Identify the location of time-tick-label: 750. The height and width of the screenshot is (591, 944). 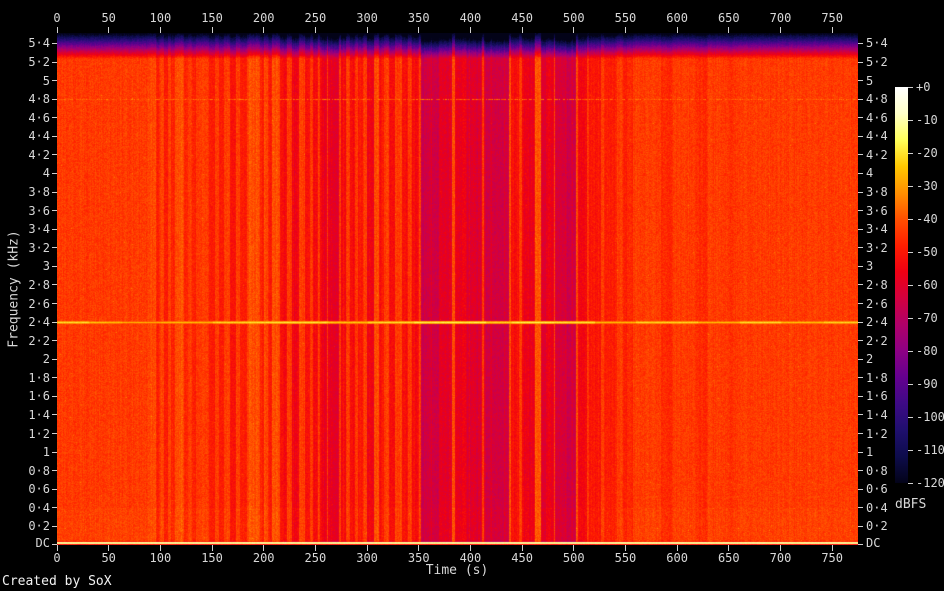
(832, 558).